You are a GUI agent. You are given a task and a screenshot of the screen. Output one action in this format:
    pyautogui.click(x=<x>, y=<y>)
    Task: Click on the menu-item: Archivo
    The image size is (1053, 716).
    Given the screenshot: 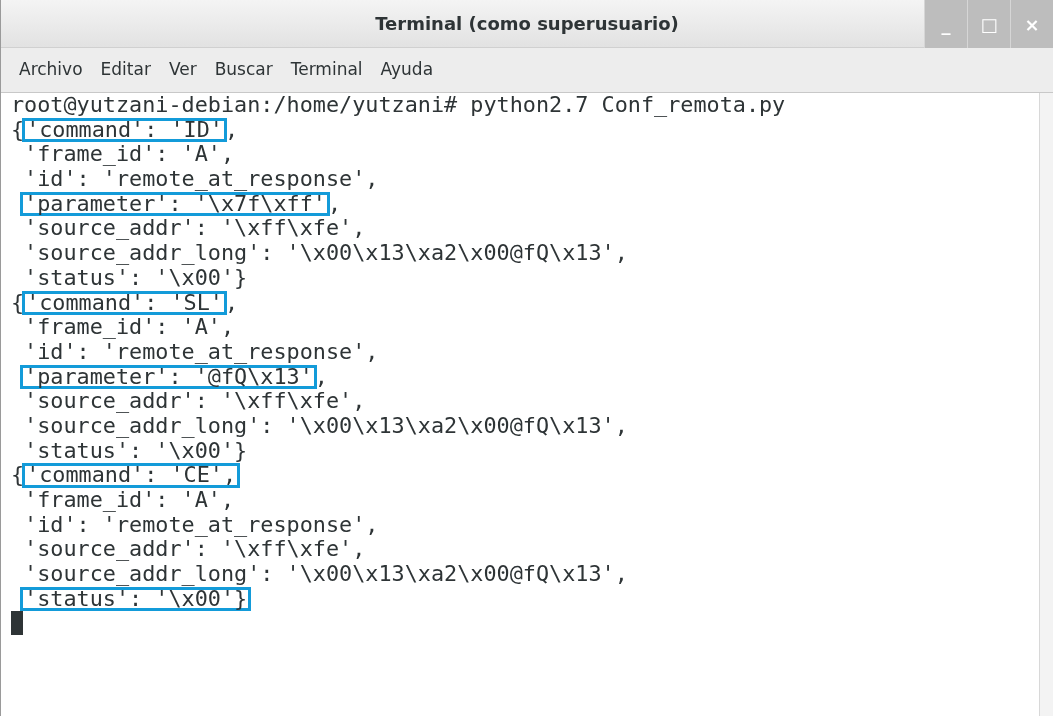 What is the action you would take?
    pyautogui.click(x=51, y=70)
    